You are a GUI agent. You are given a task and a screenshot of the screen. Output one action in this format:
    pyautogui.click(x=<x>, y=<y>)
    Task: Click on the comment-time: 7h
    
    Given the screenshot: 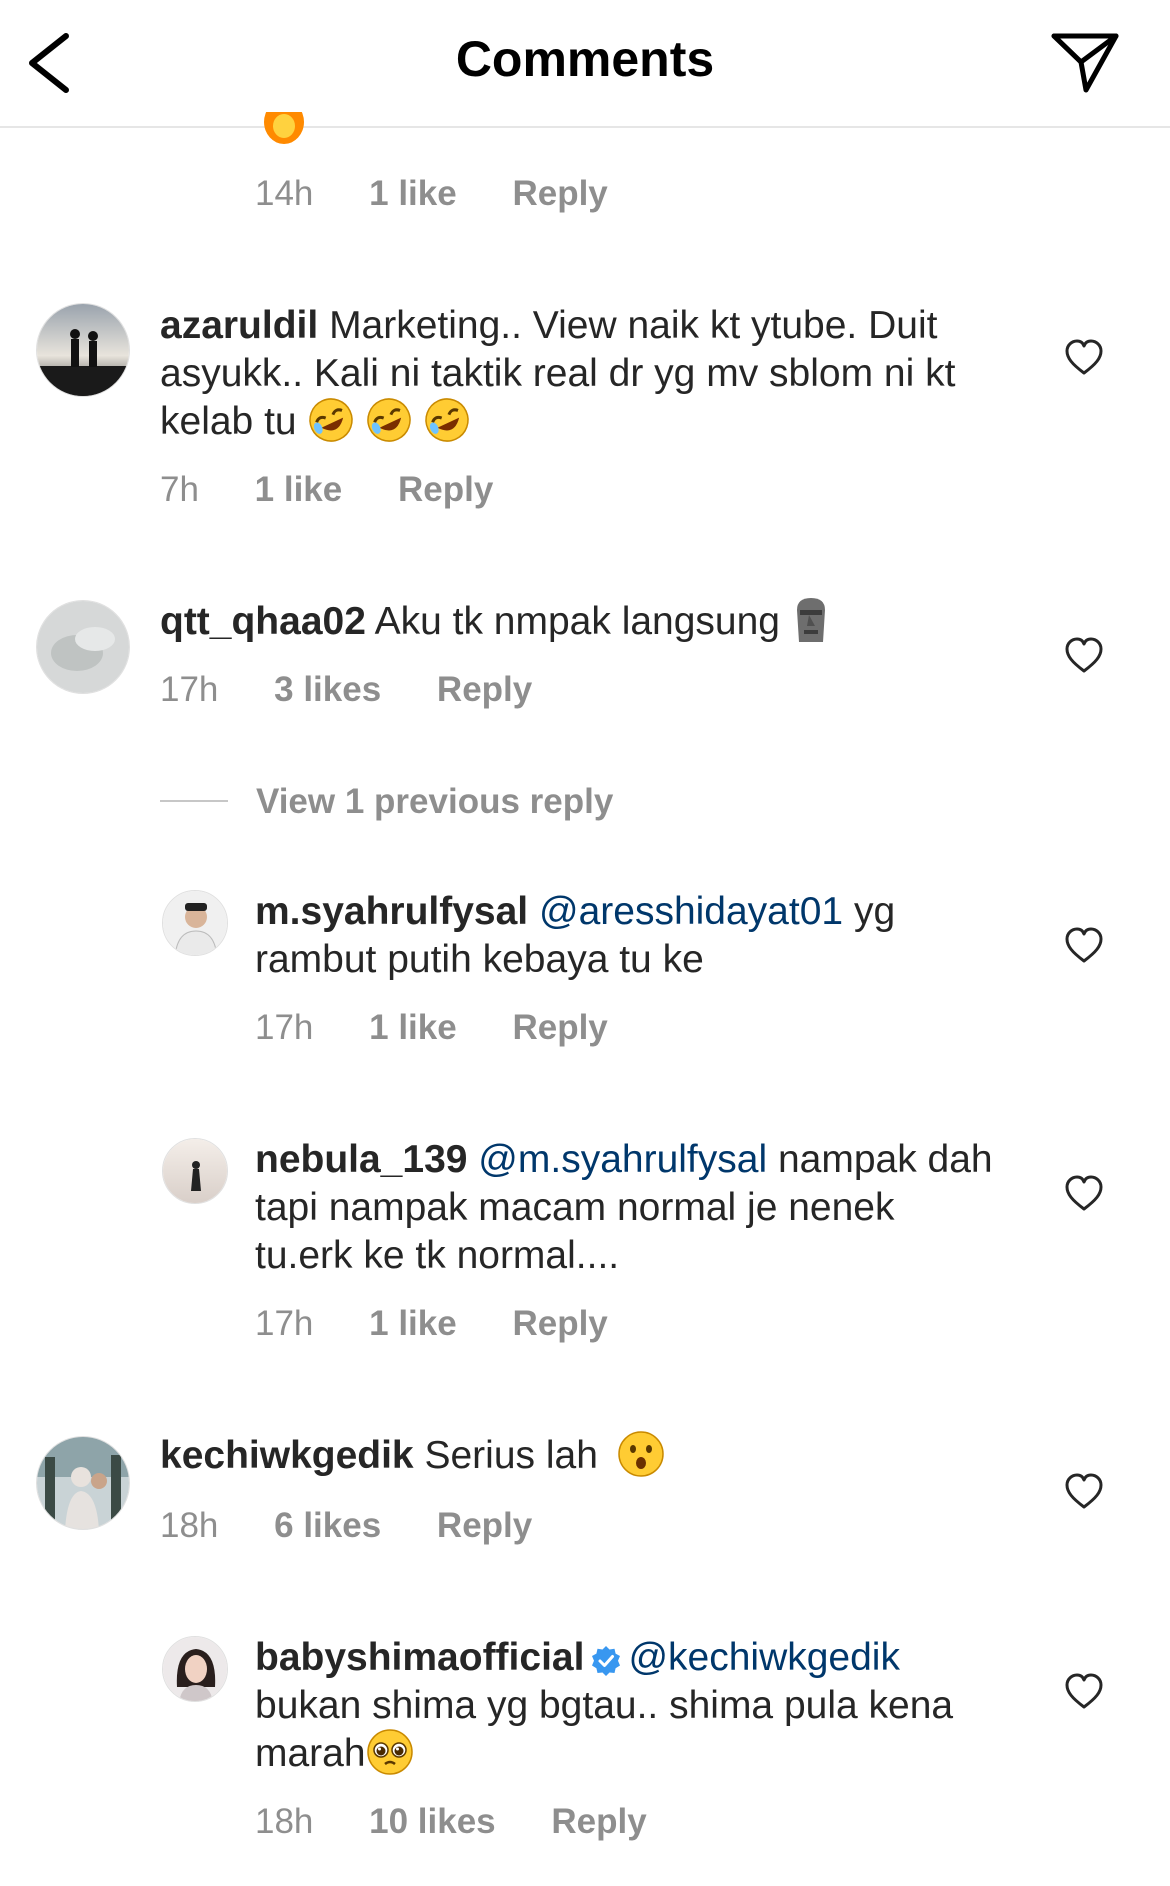 What is the action you would take?
    pyautogui.click(x=179, y=489)
    